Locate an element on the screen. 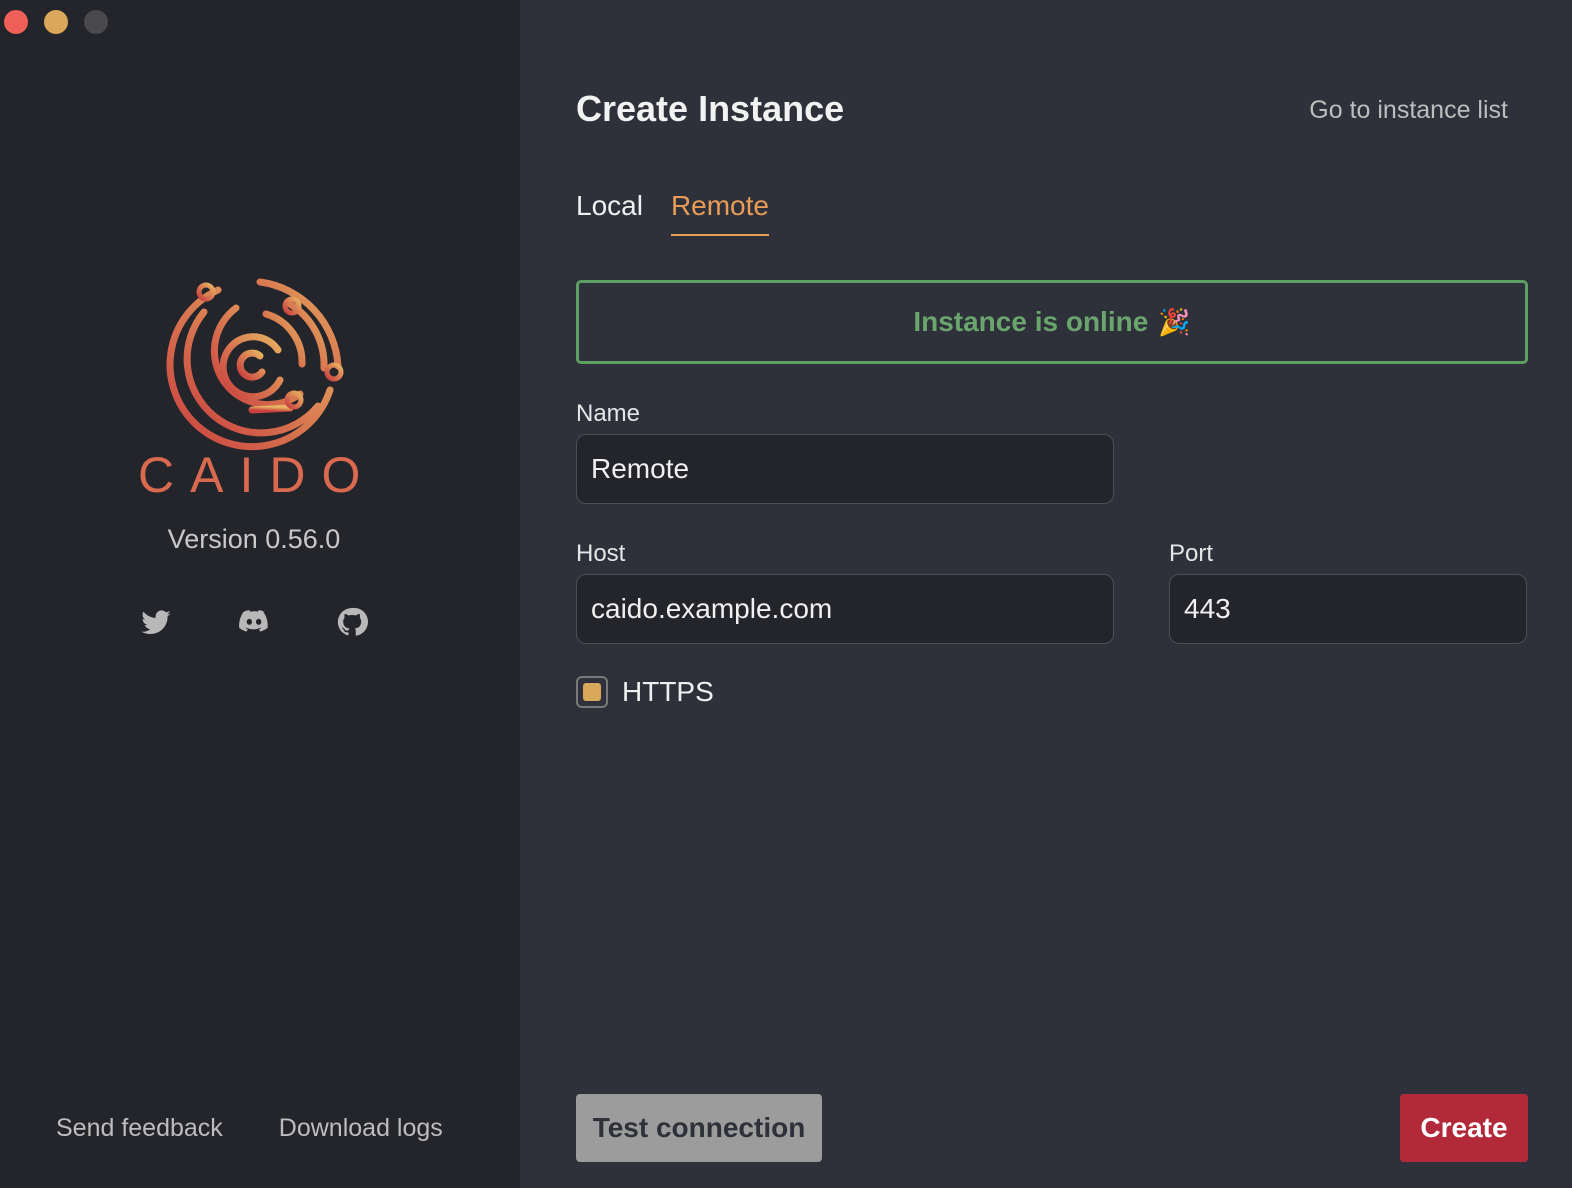 The image size is (1572, 1188). status-banner: Instance is online 🎉 is located at coordinates (1052, 322).